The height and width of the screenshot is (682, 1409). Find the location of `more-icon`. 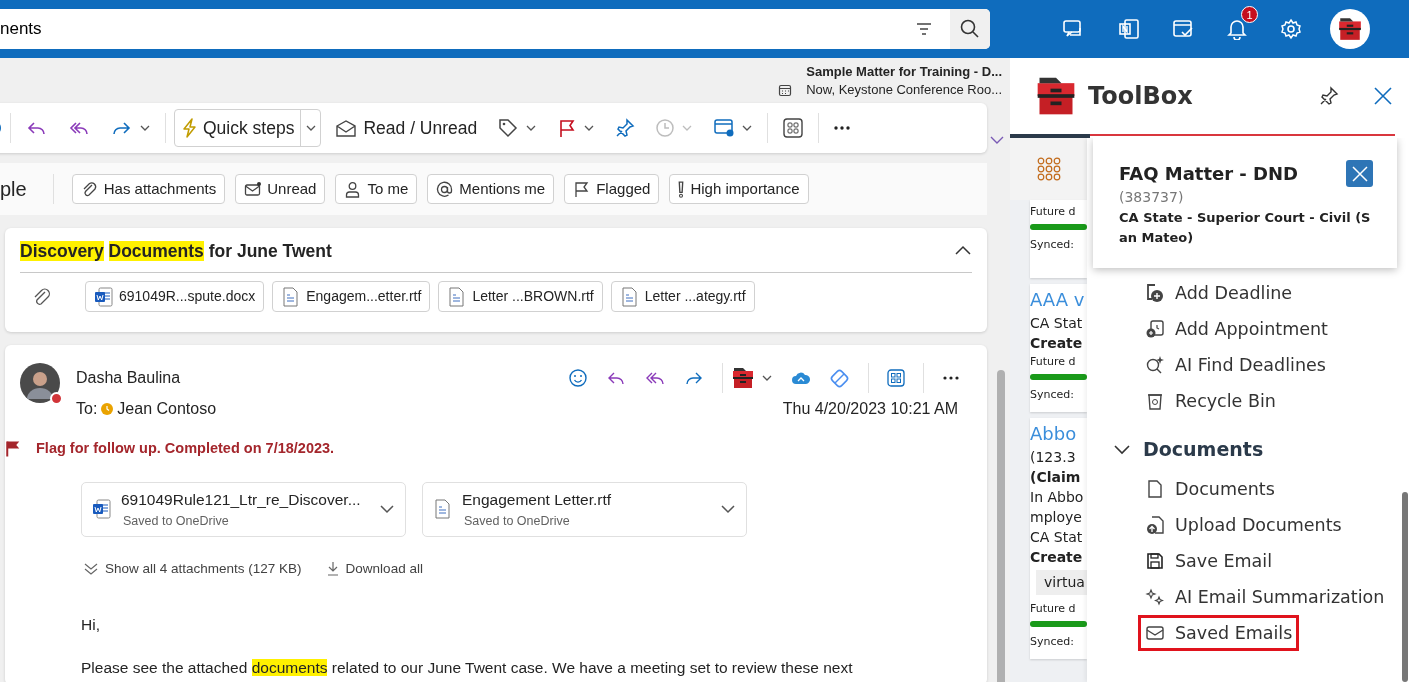

more-icon is located at coordinates (842, 128).